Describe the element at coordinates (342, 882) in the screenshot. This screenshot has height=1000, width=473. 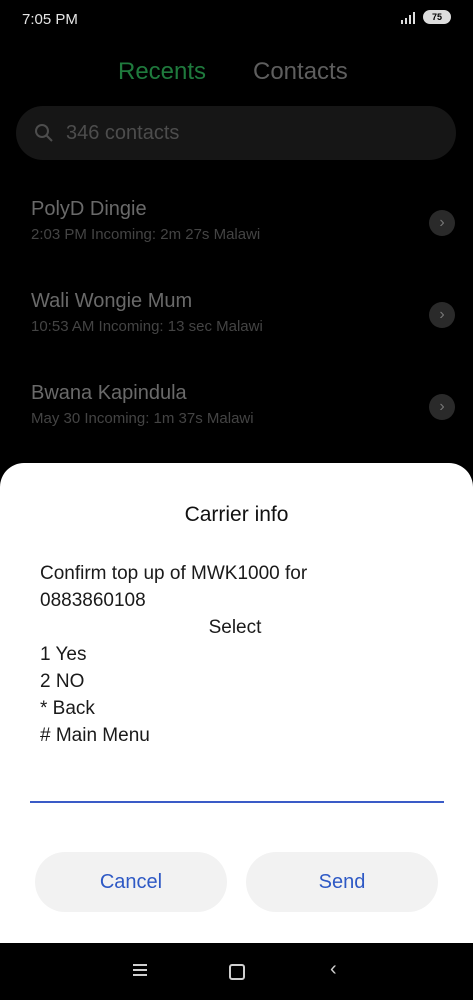
I see `send-button: Send` at that location.